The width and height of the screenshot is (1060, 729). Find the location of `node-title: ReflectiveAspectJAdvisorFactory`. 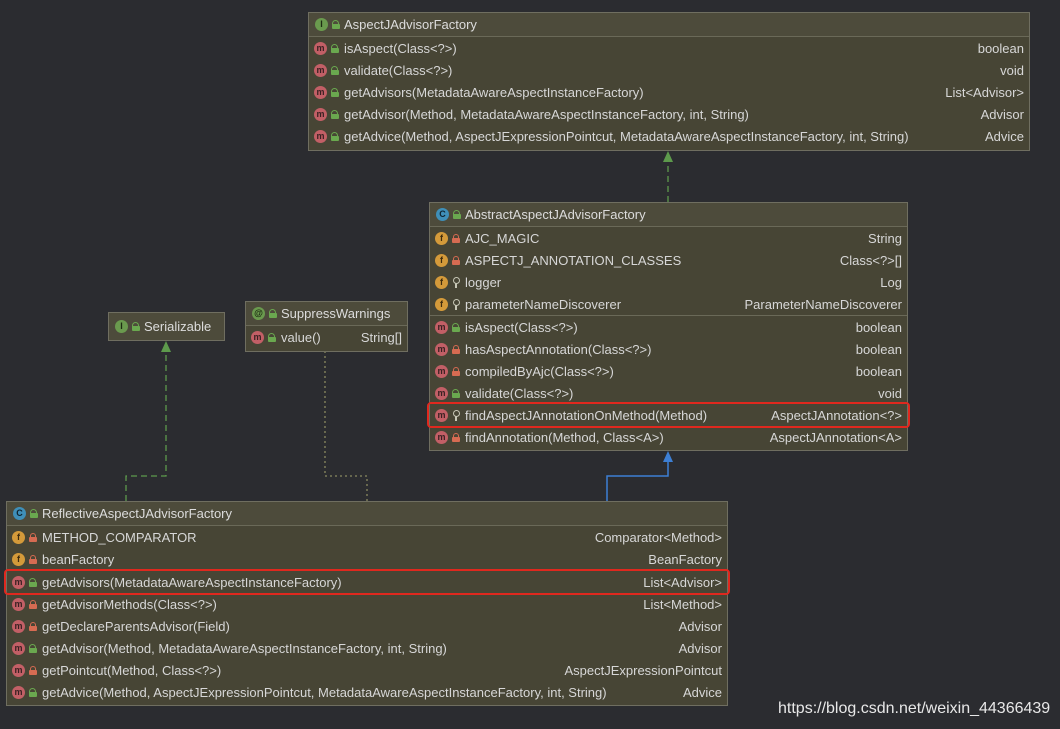

node-title: ReflectiveAspectJAdvisorFactory is located at coordinates (137, 513).